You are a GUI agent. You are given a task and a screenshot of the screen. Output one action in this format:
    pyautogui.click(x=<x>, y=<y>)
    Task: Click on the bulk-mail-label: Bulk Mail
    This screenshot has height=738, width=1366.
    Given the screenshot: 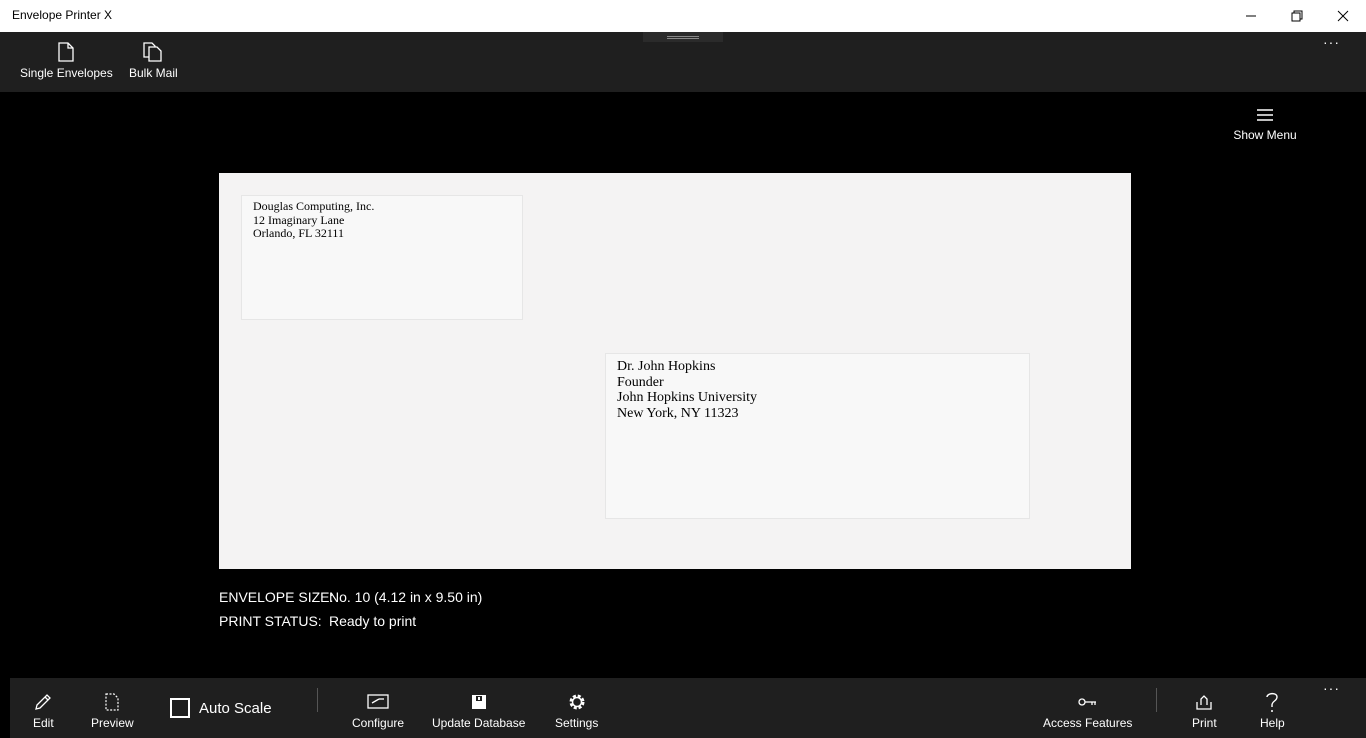 What is the action you would take?
    pyautogui.click(x=153, y=73)
    